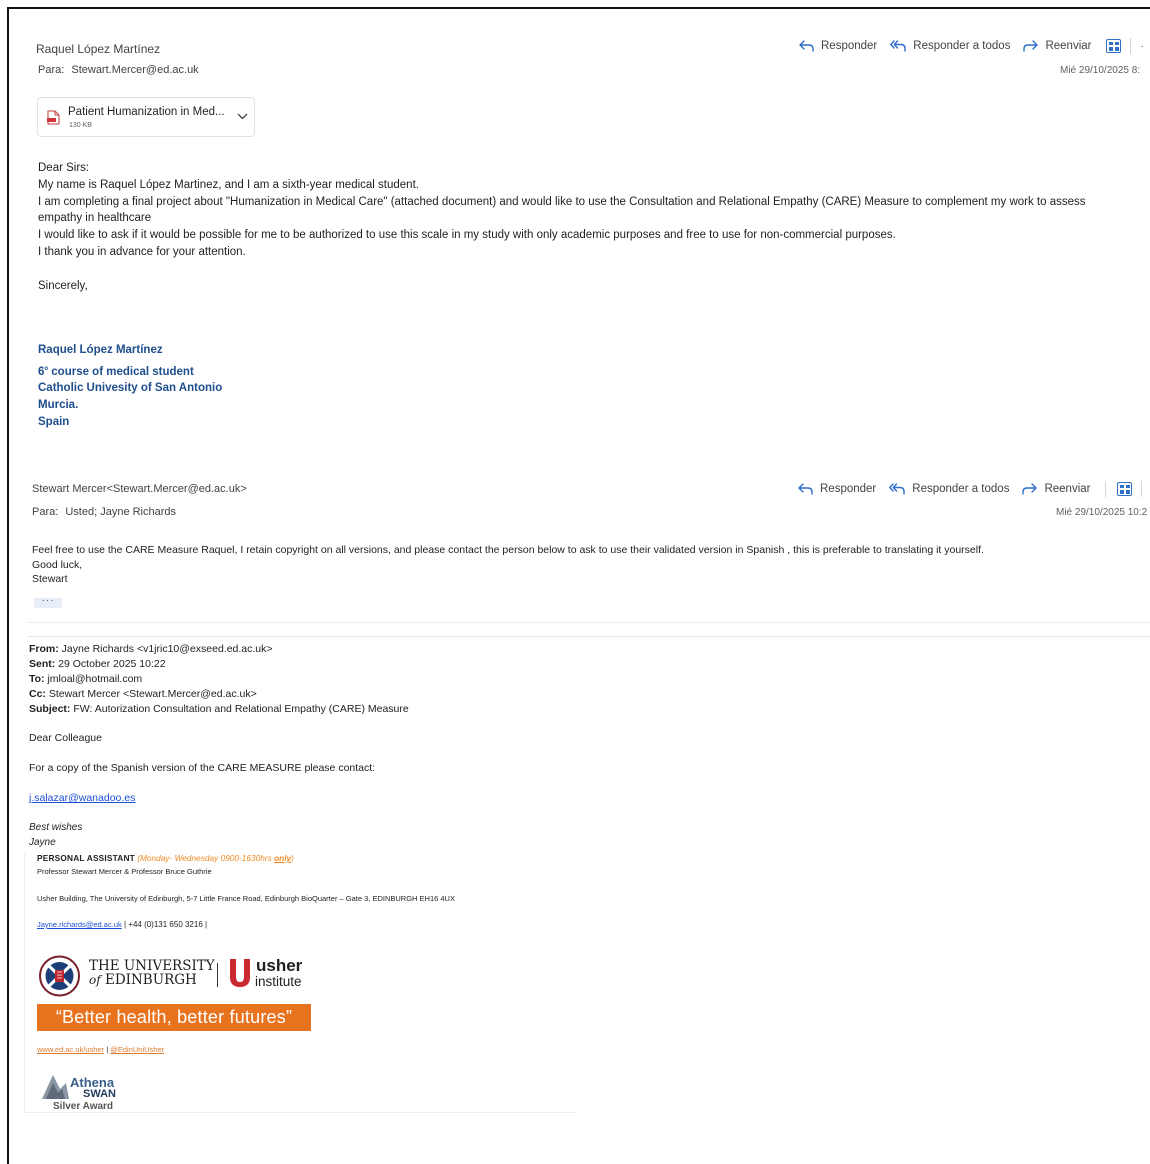 The height and width of the screenshot is (1164, 1150). Describe the element at coordinates (79, 924) in the screenshot. I see `pa-email-link: Jayne.richards@ed.ac.uk` at that location.